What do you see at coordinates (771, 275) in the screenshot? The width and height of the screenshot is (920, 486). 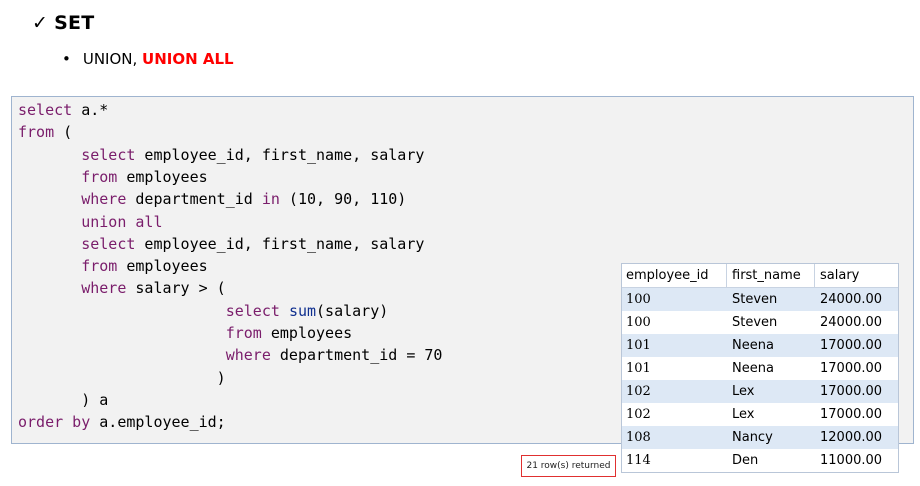 I see `column-header: first_name` at bounding box center [771, 275].